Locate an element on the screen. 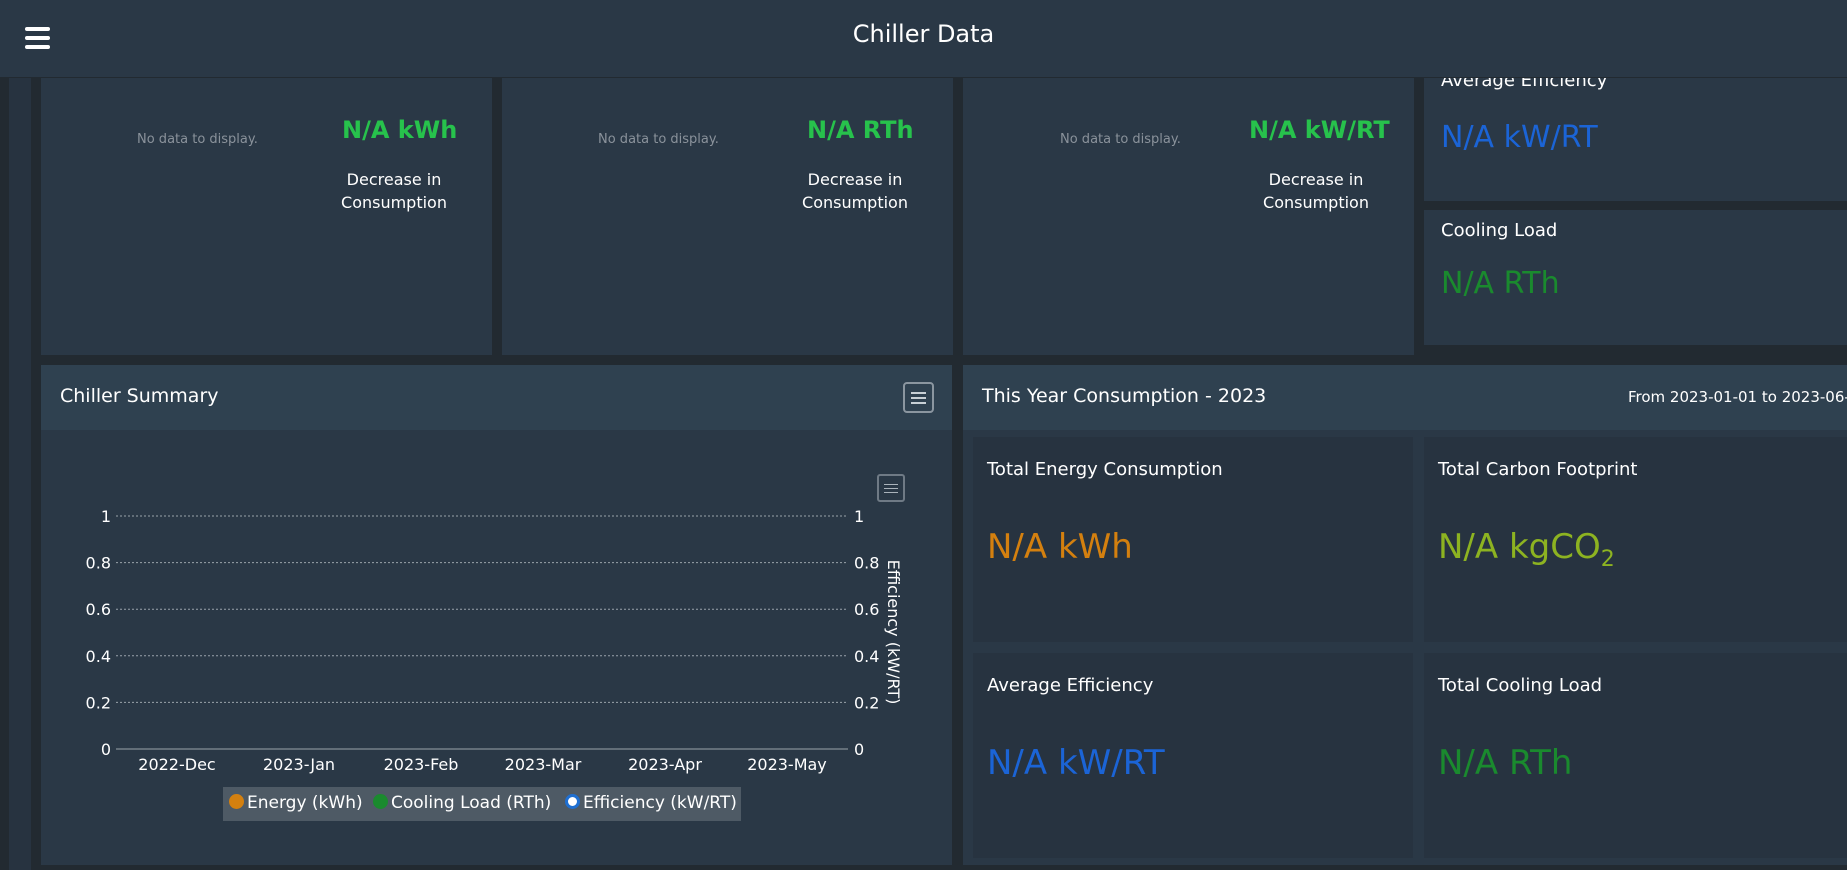  total-cooling-load-card: Total Cooling Load N/A RTh is located at coordinates (1635, 755).